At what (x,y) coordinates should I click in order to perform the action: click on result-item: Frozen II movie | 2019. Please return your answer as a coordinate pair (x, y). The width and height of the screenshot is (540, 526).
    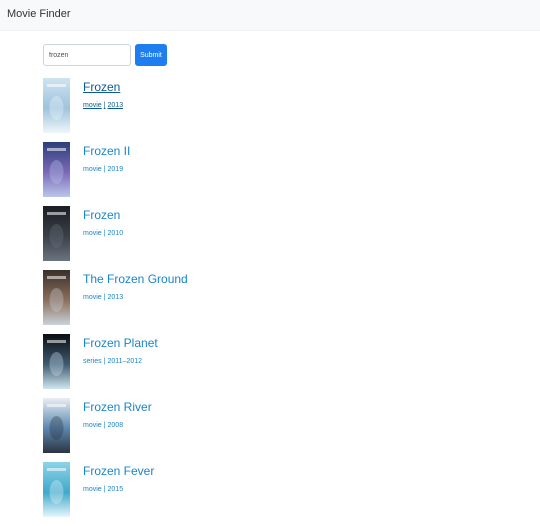
    Looking at the image, I should click on (283, 170).